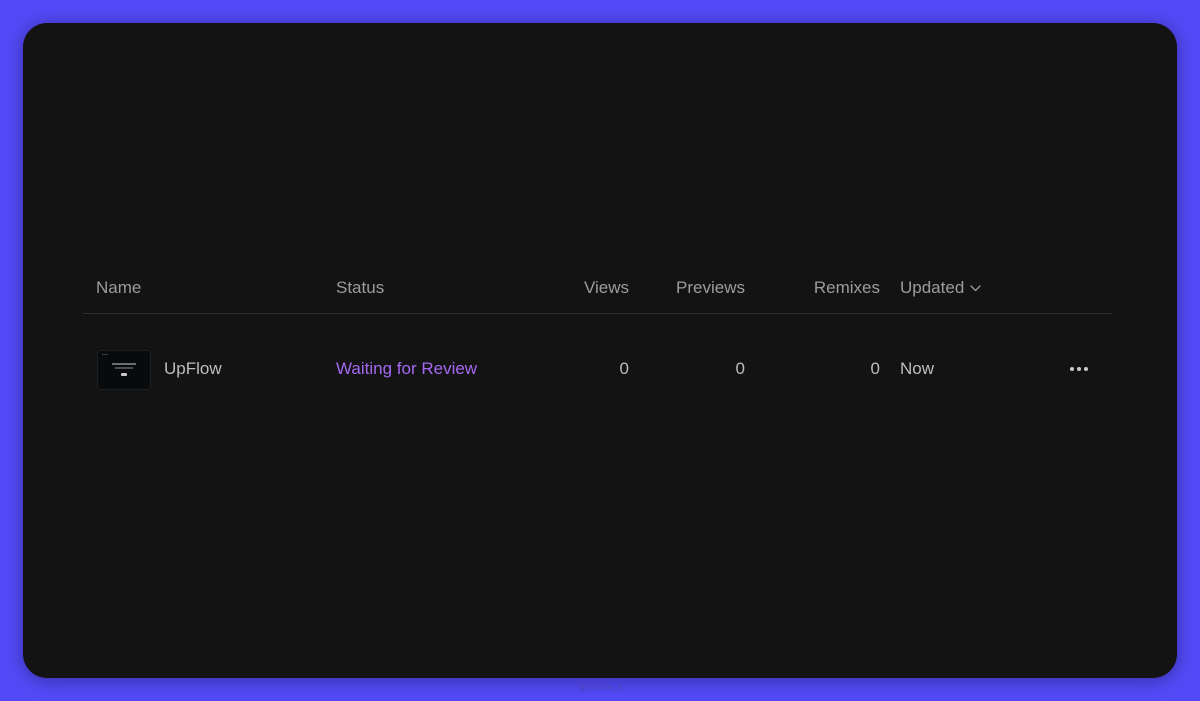 This screenshot has height=701, width=1200. Describe the element at coordinates (710, 288) in the screenshot. I see `header-previews: Previews` at that location.